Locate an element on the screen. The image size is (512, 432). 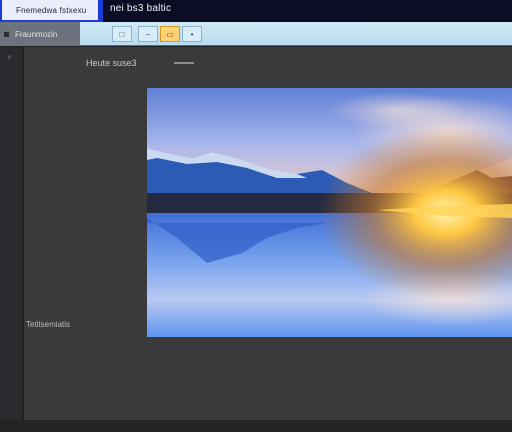
status-strip is located at coordinates (256, 426).